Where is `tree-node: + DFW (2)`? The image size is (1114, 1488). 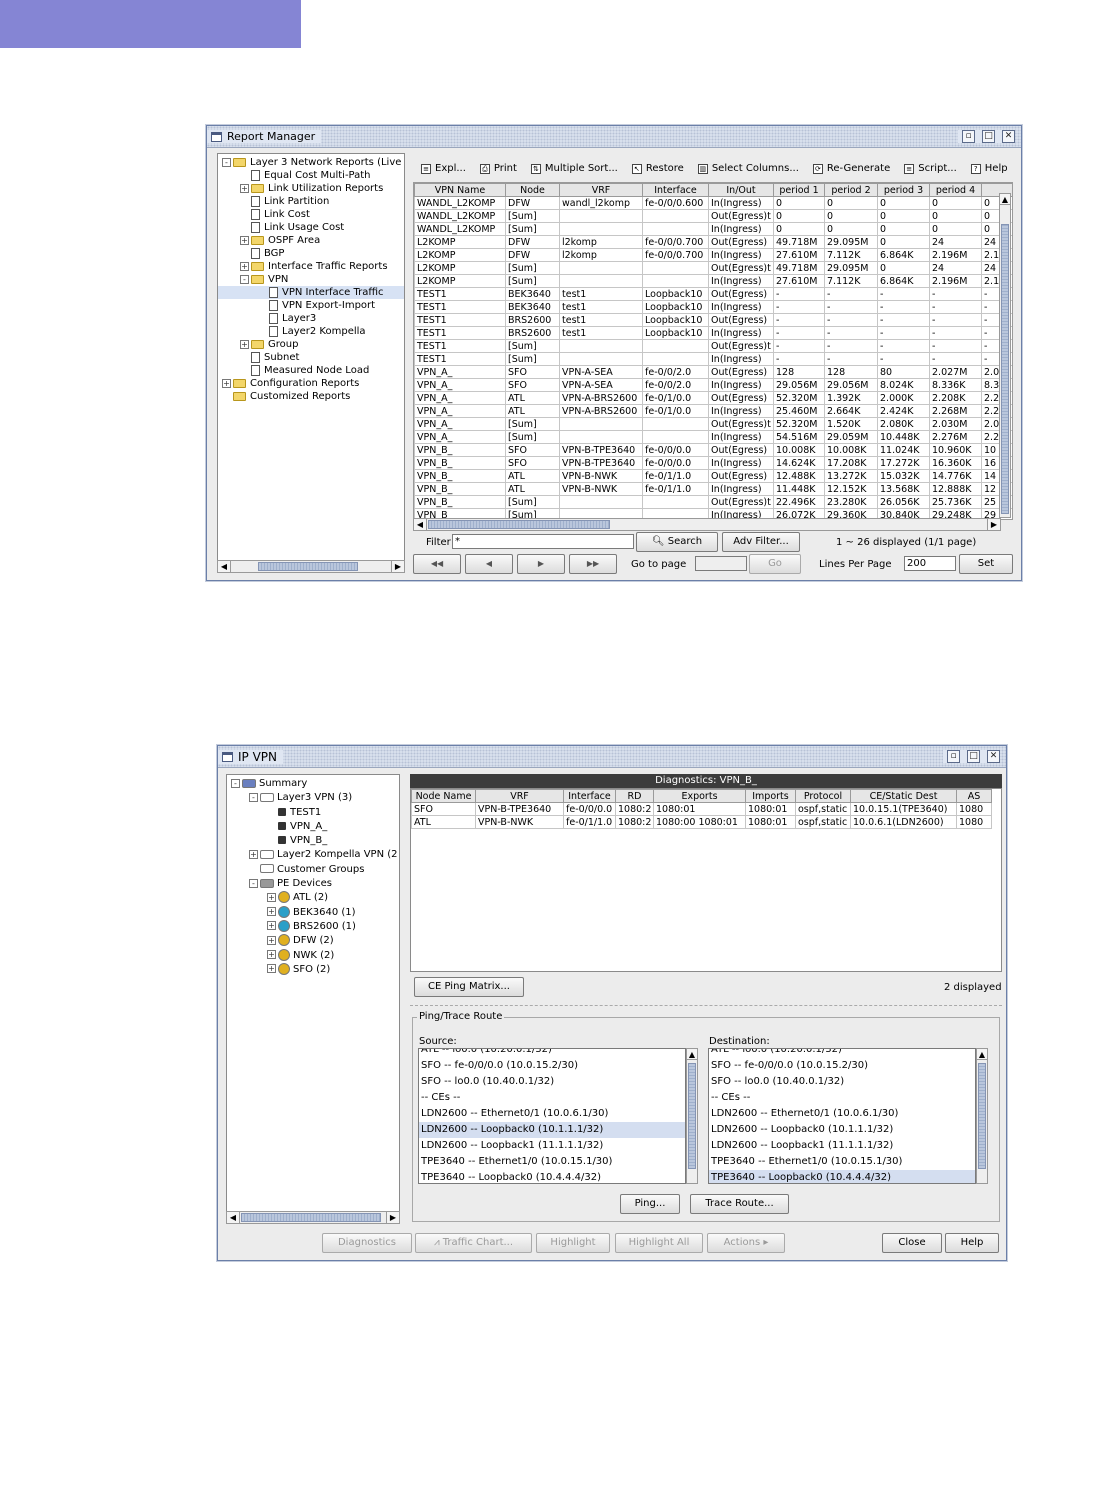 tree-node: + DFW (2) is located at coordinates (313, 941).